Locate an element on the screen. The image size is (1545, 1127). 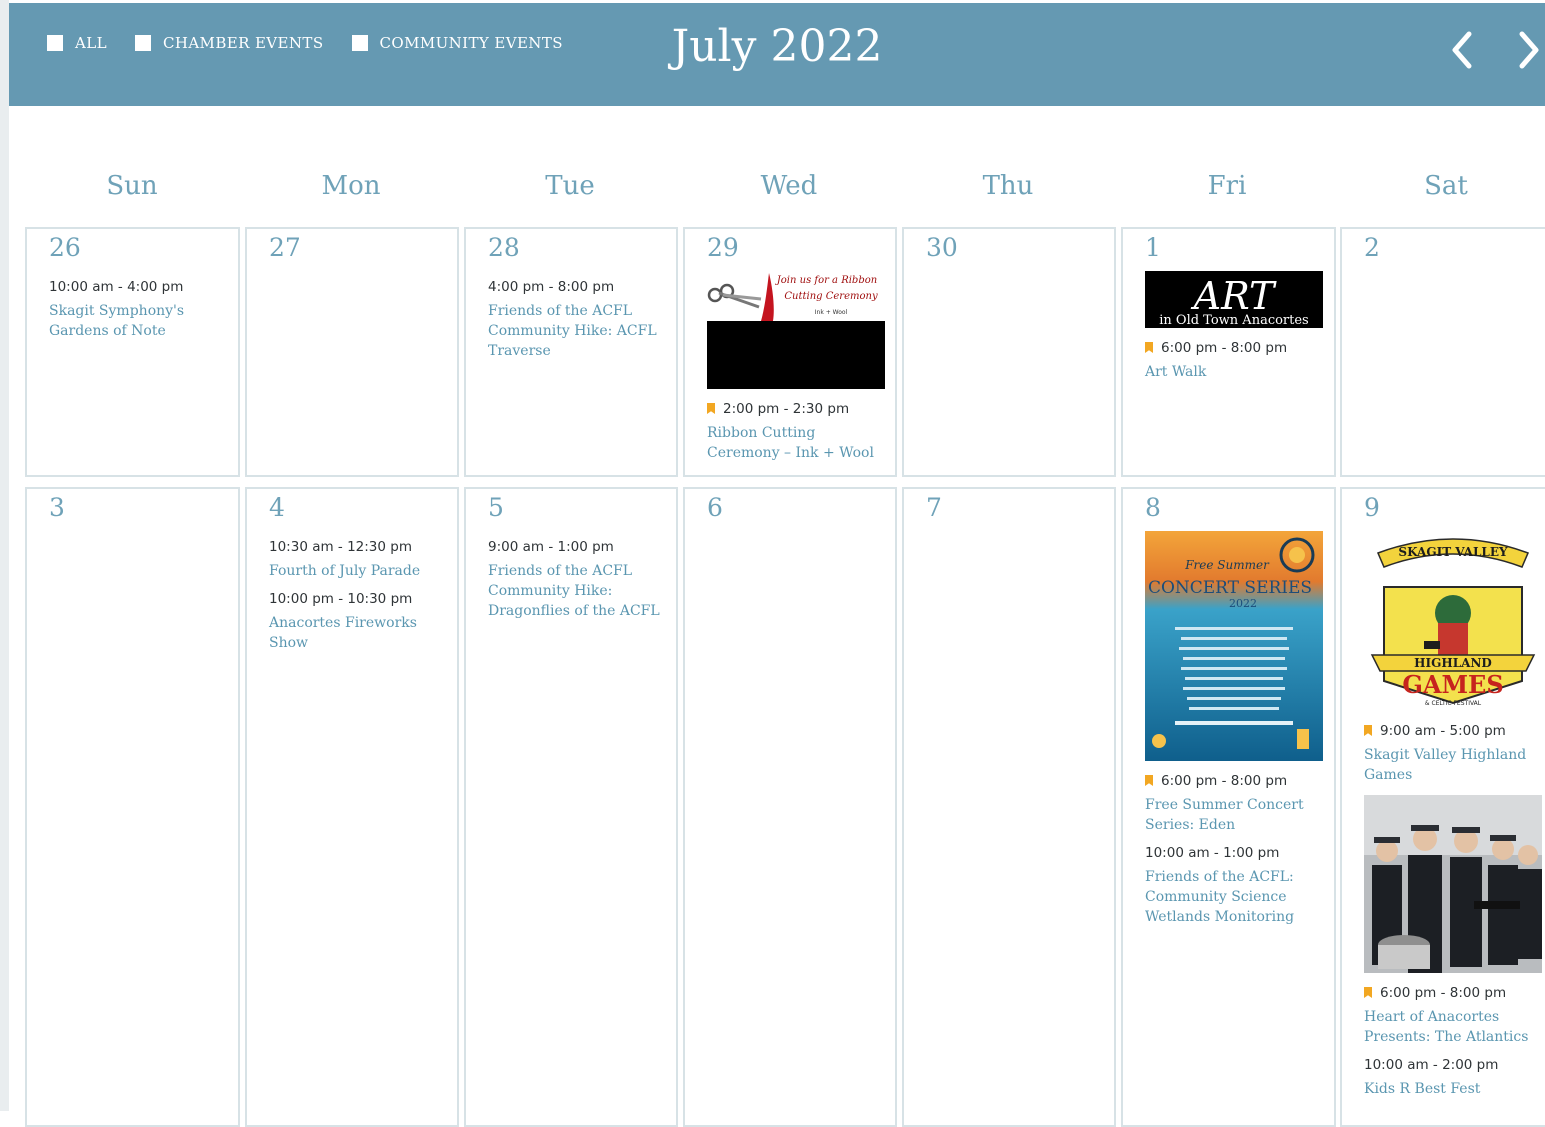
event-title-link: Kids R Best Fest is located at coordinates (1452, 1089).